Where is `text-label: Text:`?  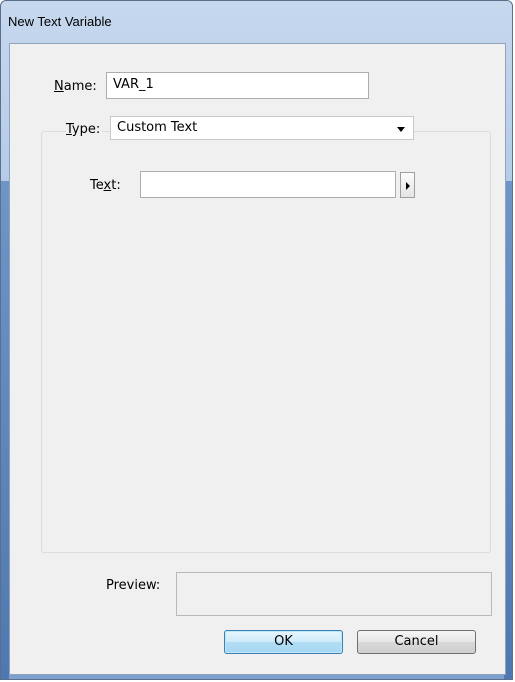 text-label: Text: is located at coordinates (105, 185).